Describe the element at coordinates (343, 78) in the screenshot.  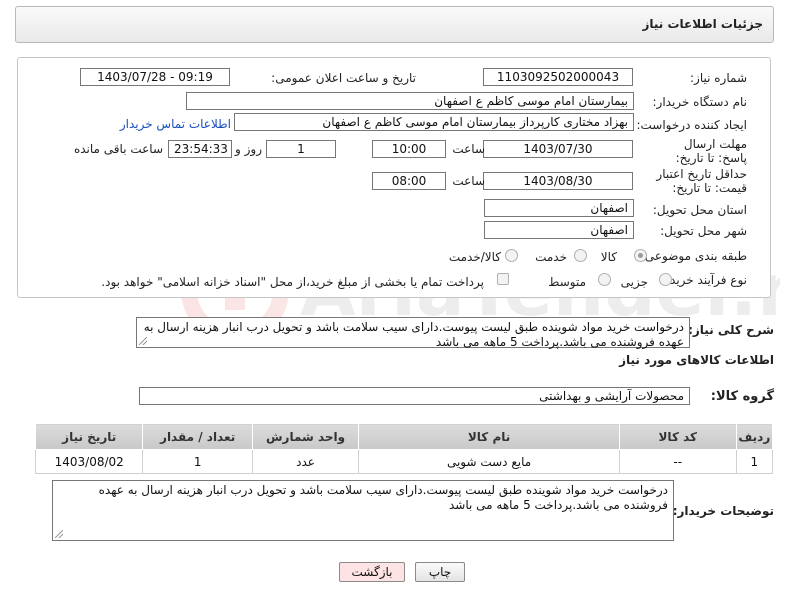
I see `announce-label: تاریخ و ساعت اعلان عمومی:` at that location.